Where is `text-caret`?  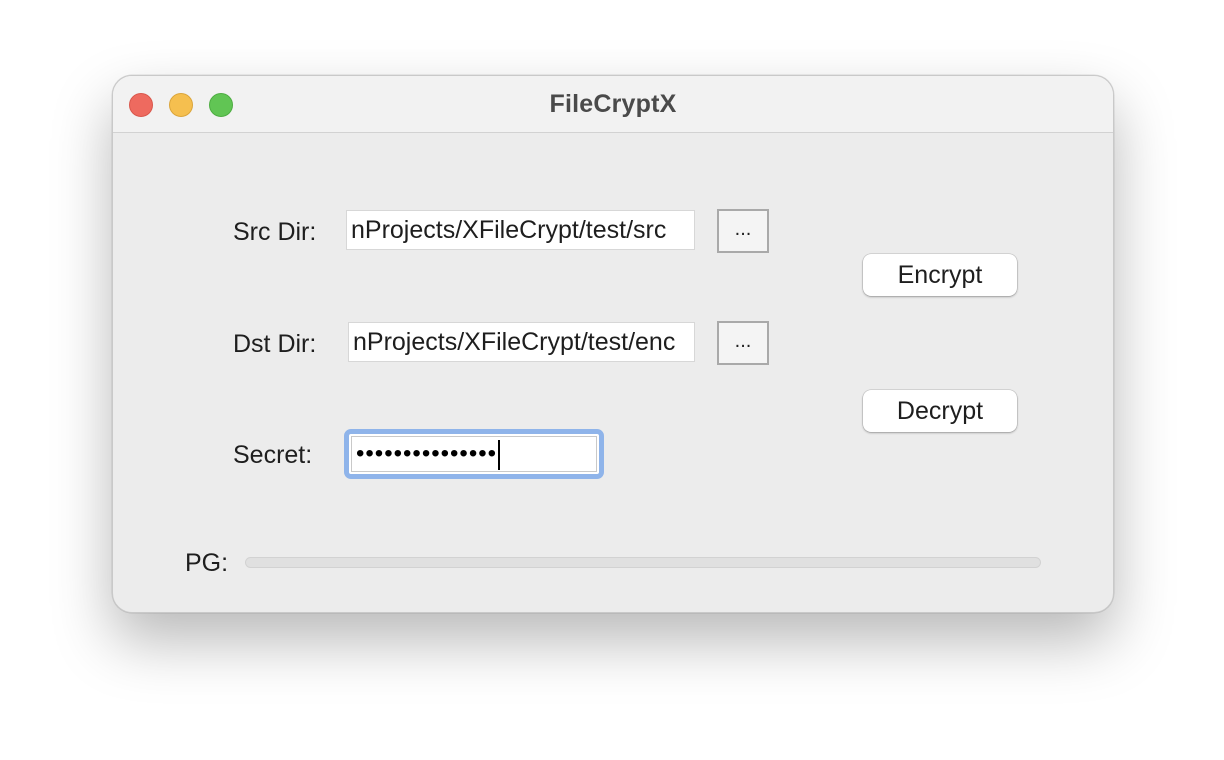
text-caret is located at coordinates (499, 454).